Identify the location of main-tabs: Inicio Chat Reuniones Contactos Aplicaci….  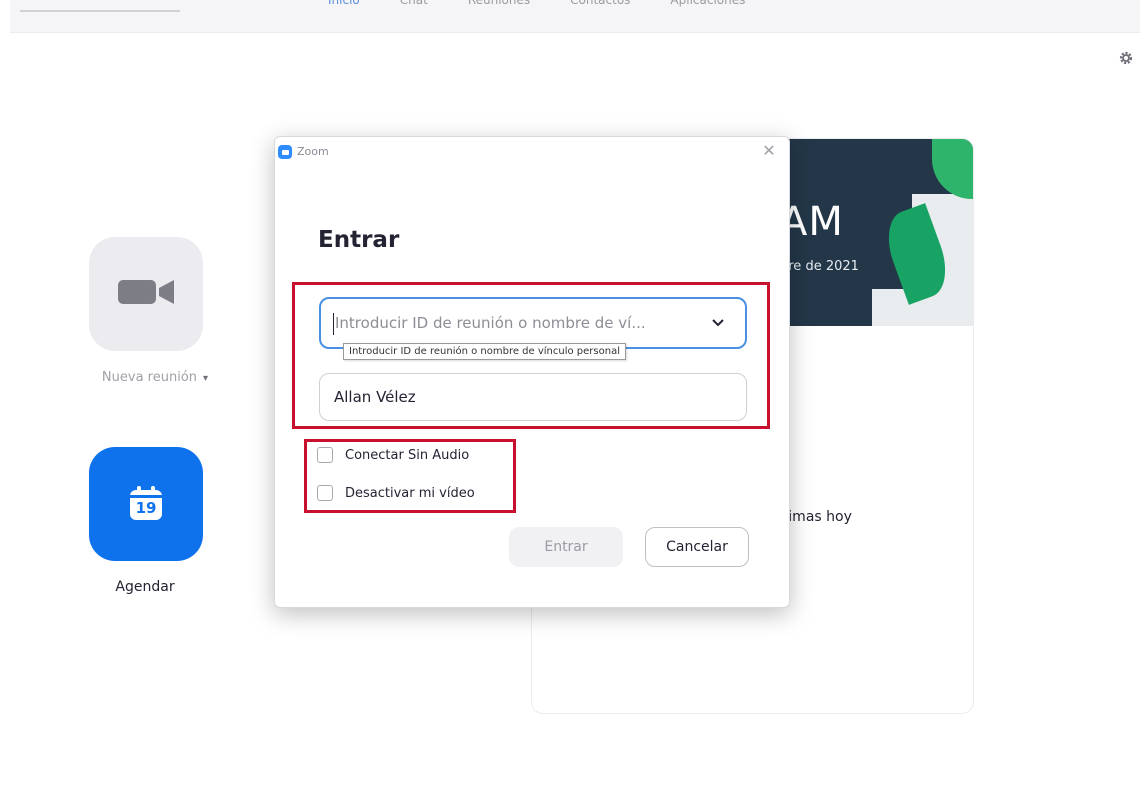
(556, 11).